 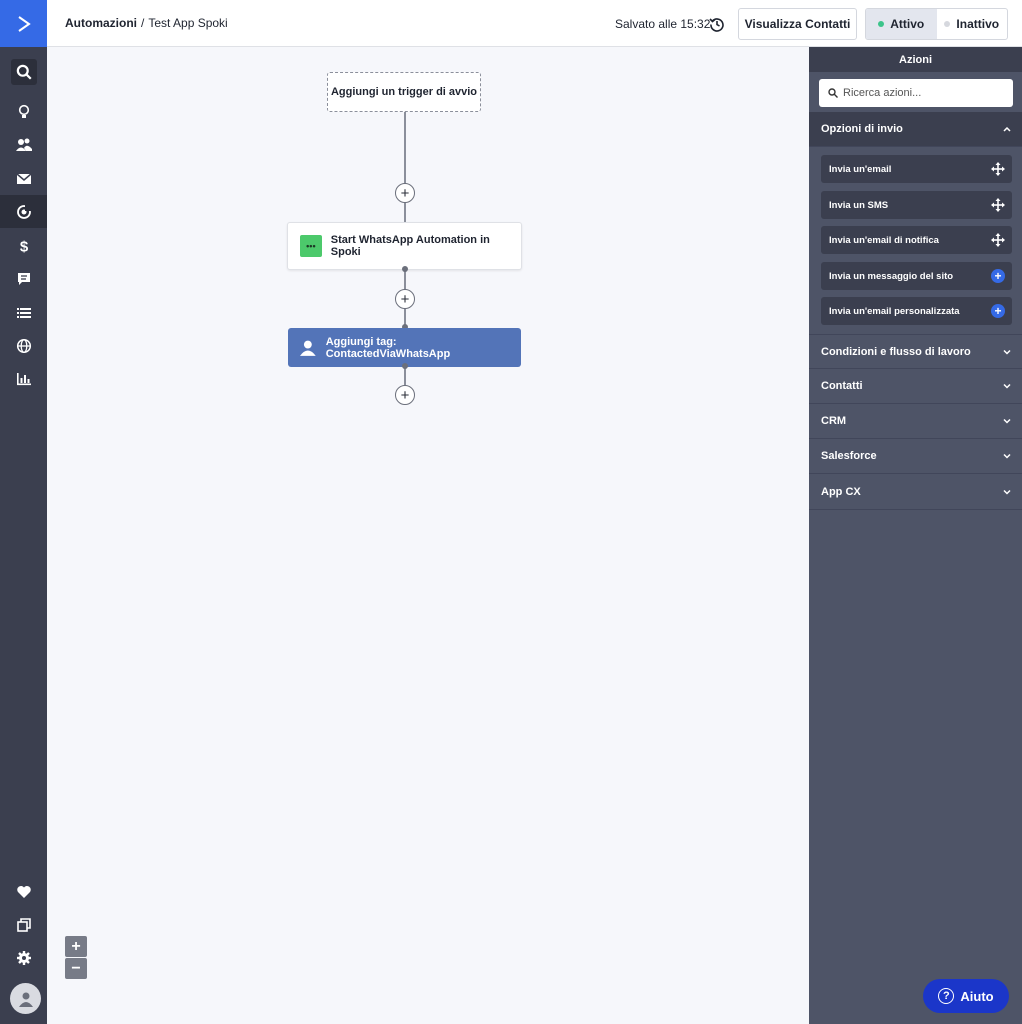 I want to click on toggle-active: Attivo, so click(x=901, y=24).